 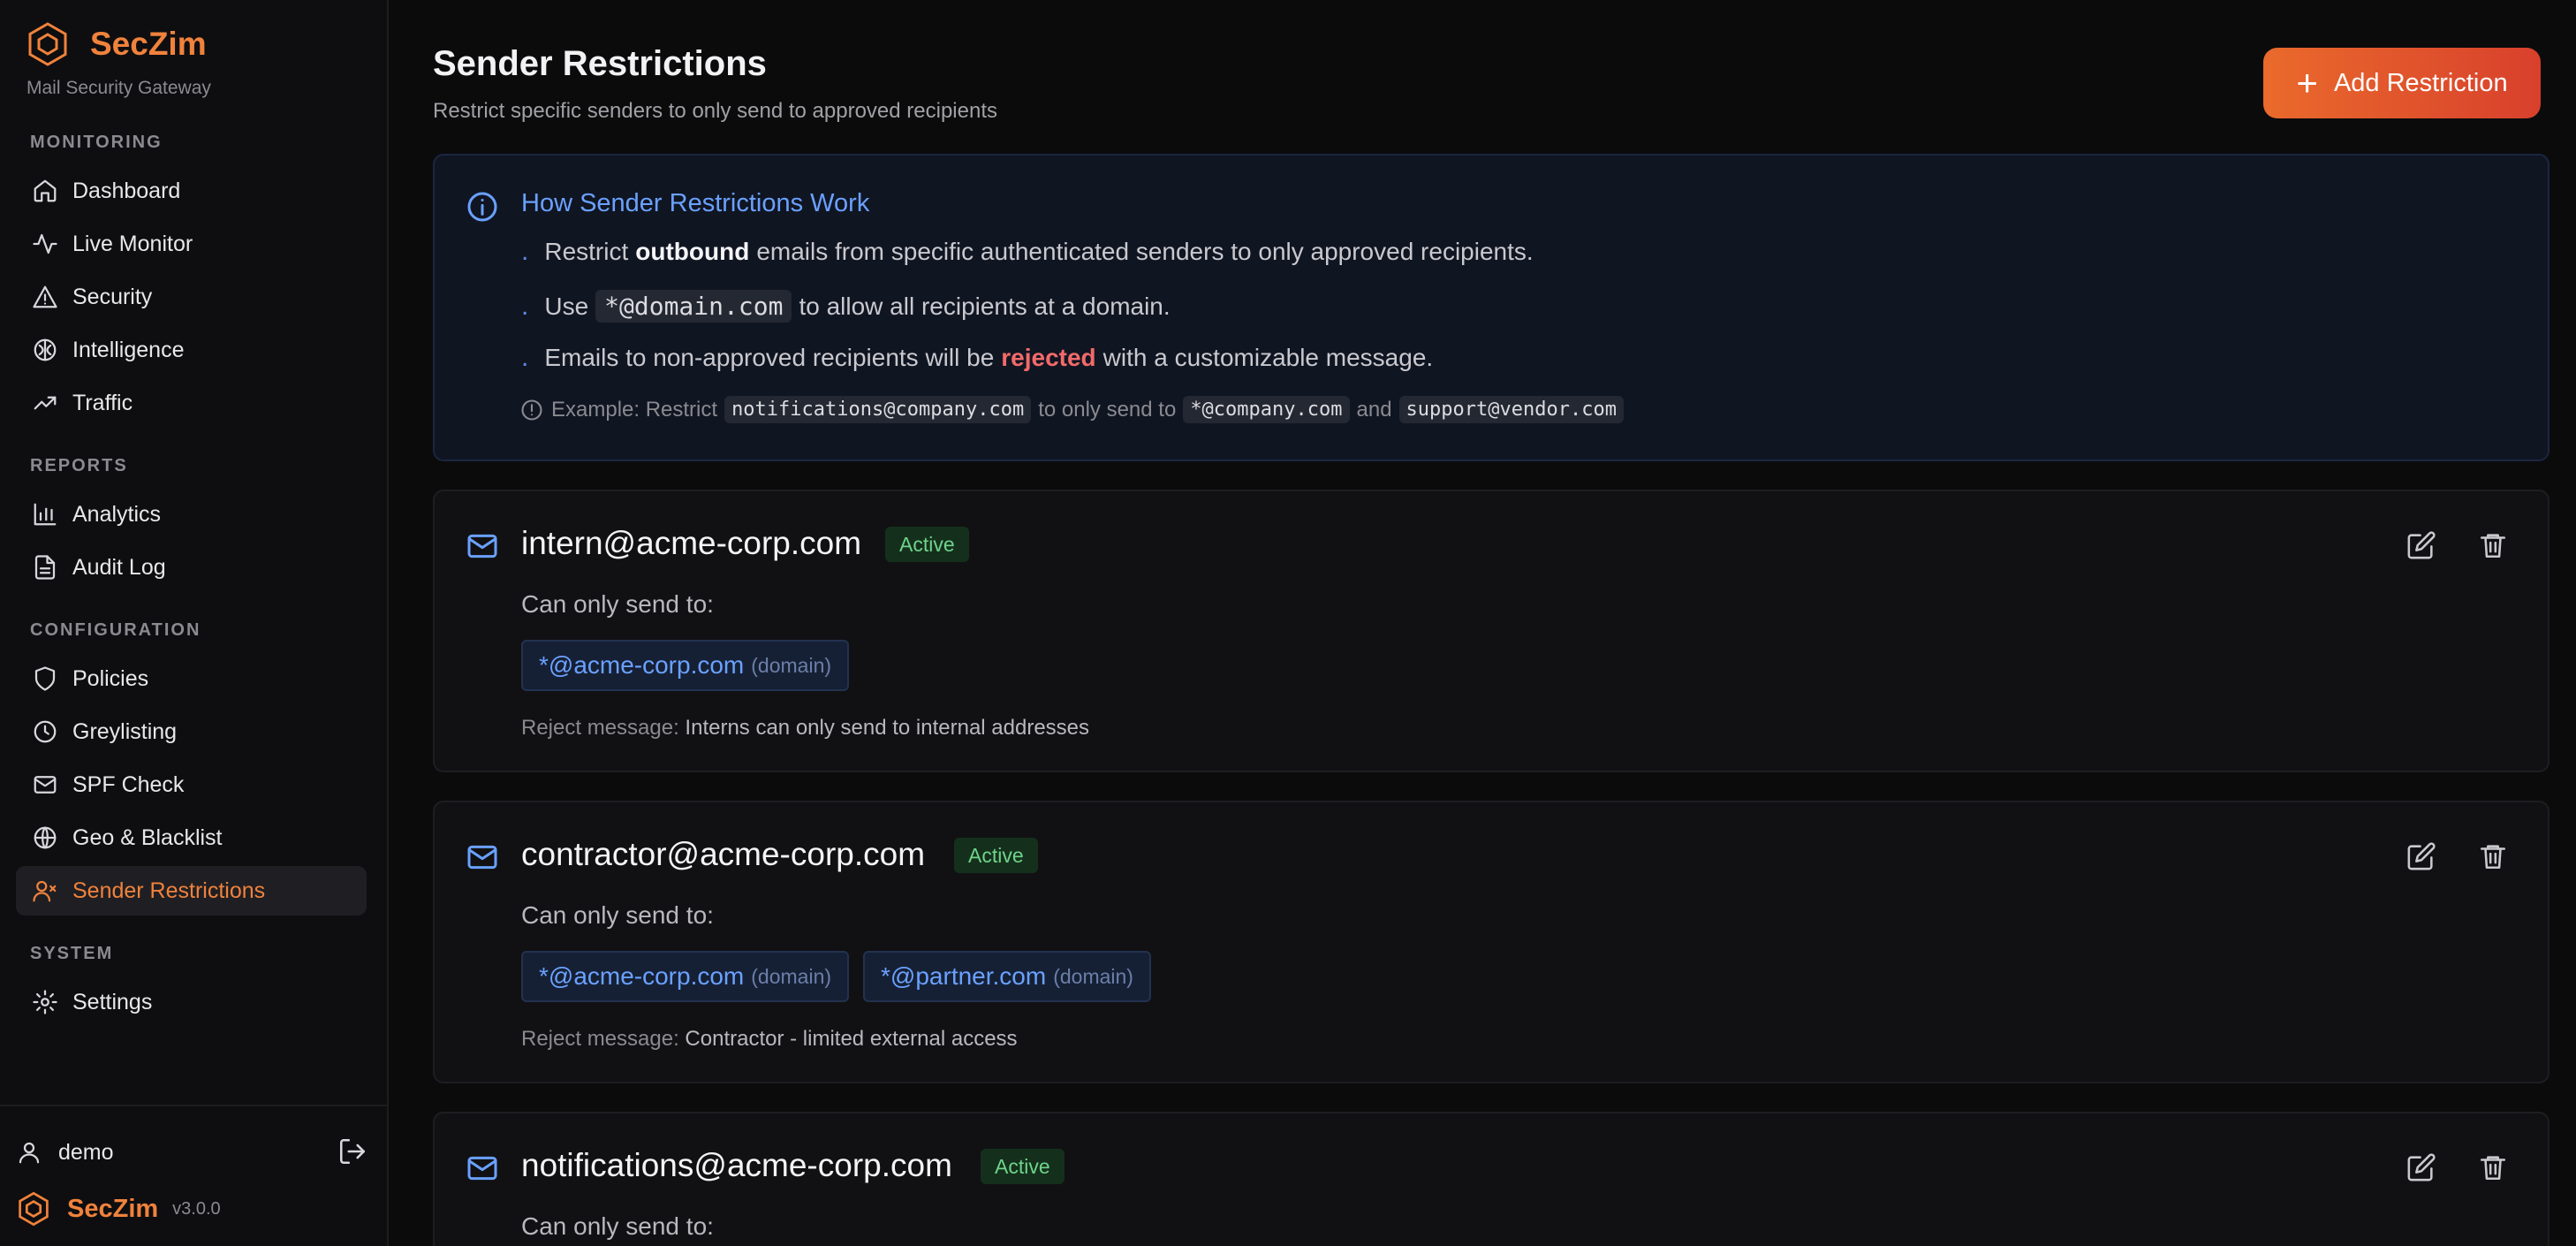 What do you see at coordinates (119, 567) in the screenshot?
I see `sidebar-item-label: Audit Log` at bounding box center [119, 567].